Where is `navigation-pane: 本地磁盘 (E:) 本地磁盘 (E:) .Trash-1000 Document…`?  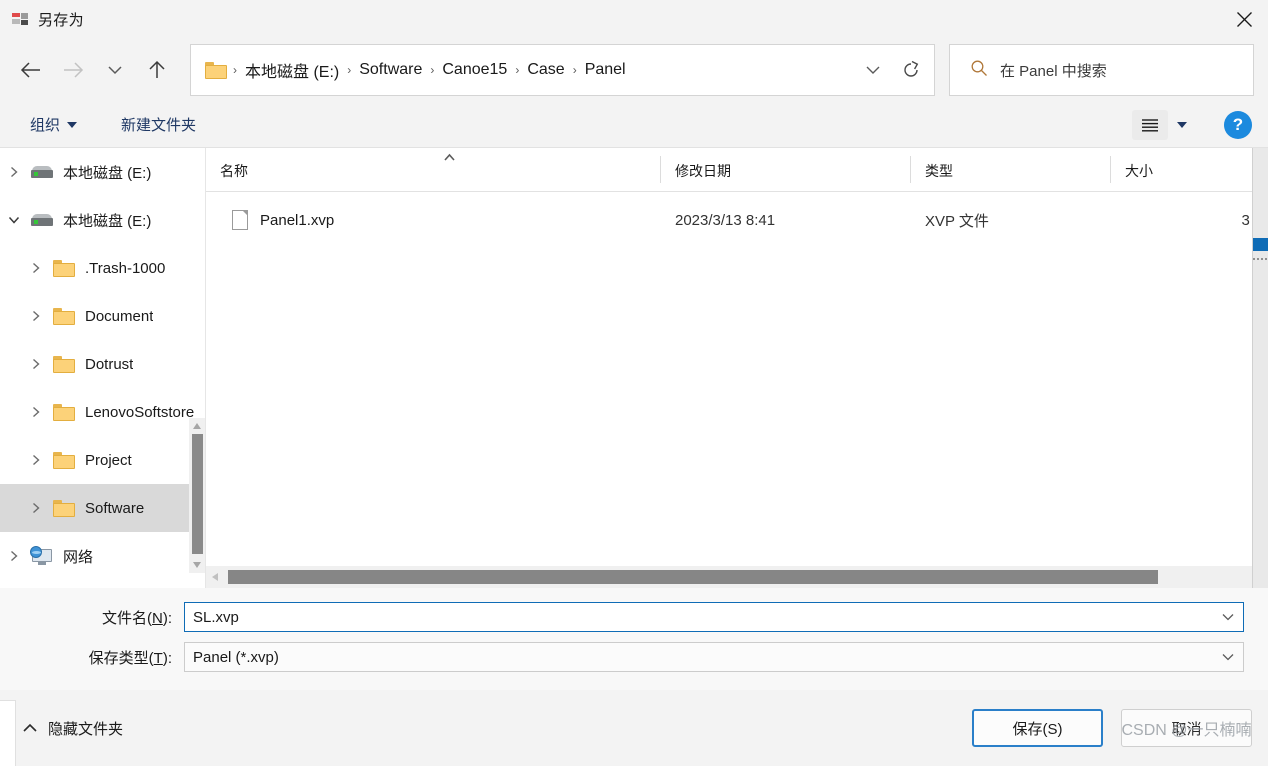
navigation-pane: 本地磁盘 (E:) 本地磁盘 (E:) .Trash-1000 Document… is located at coordinates (102, 368).